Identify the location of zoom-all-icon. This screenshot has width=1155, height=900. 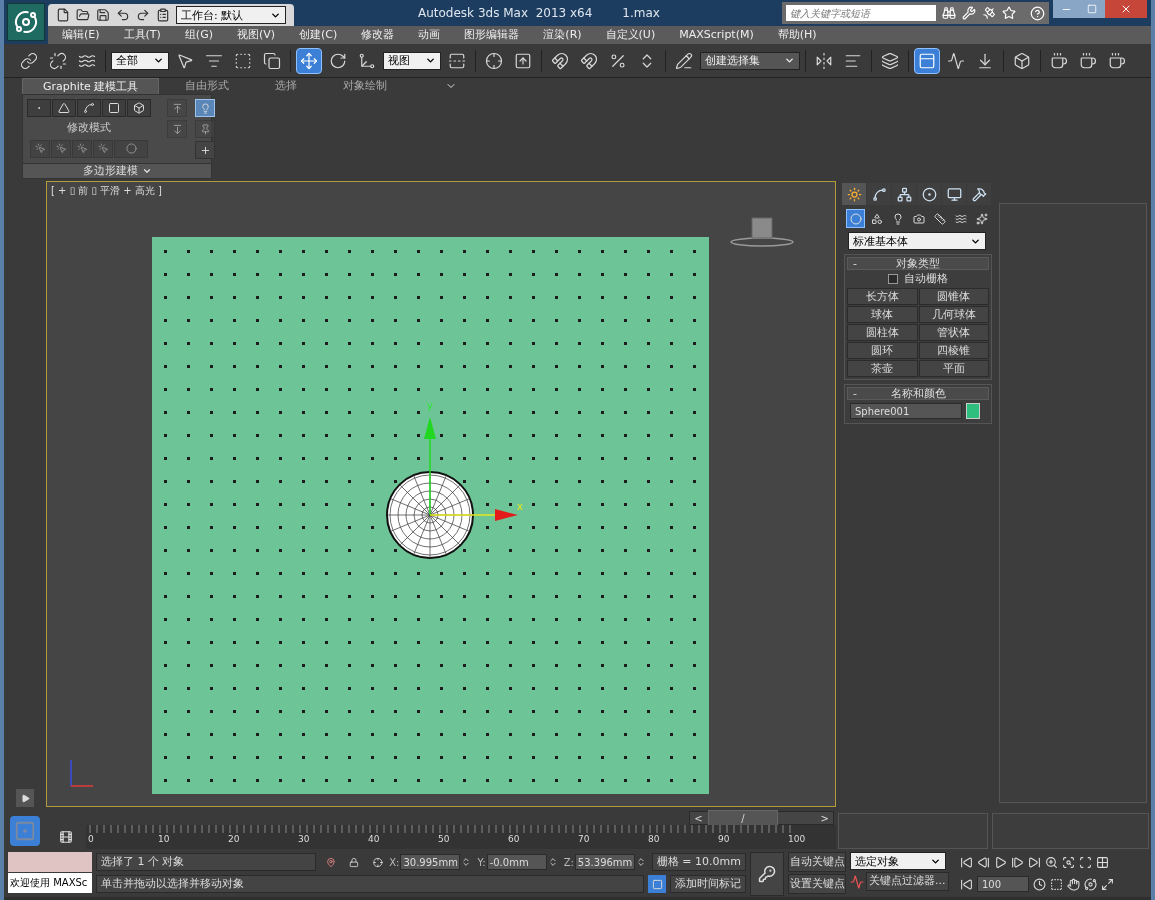
(1068, 862).